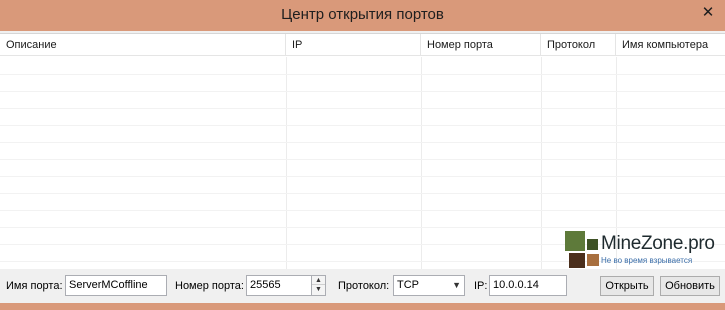 This screenshot has width=725, height=310. Describe the element at coordinates (209, 286) in the screenshot. I see `port-number-label: Номер порта:` at that location.